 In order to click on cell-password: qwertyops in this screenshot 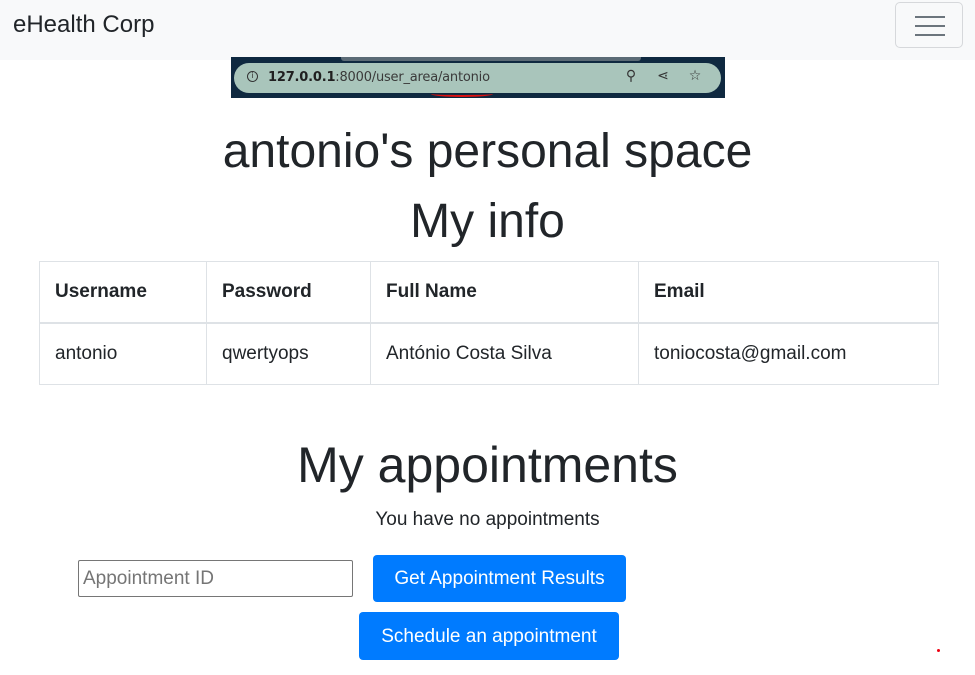, I will do `click(288, 353)`.